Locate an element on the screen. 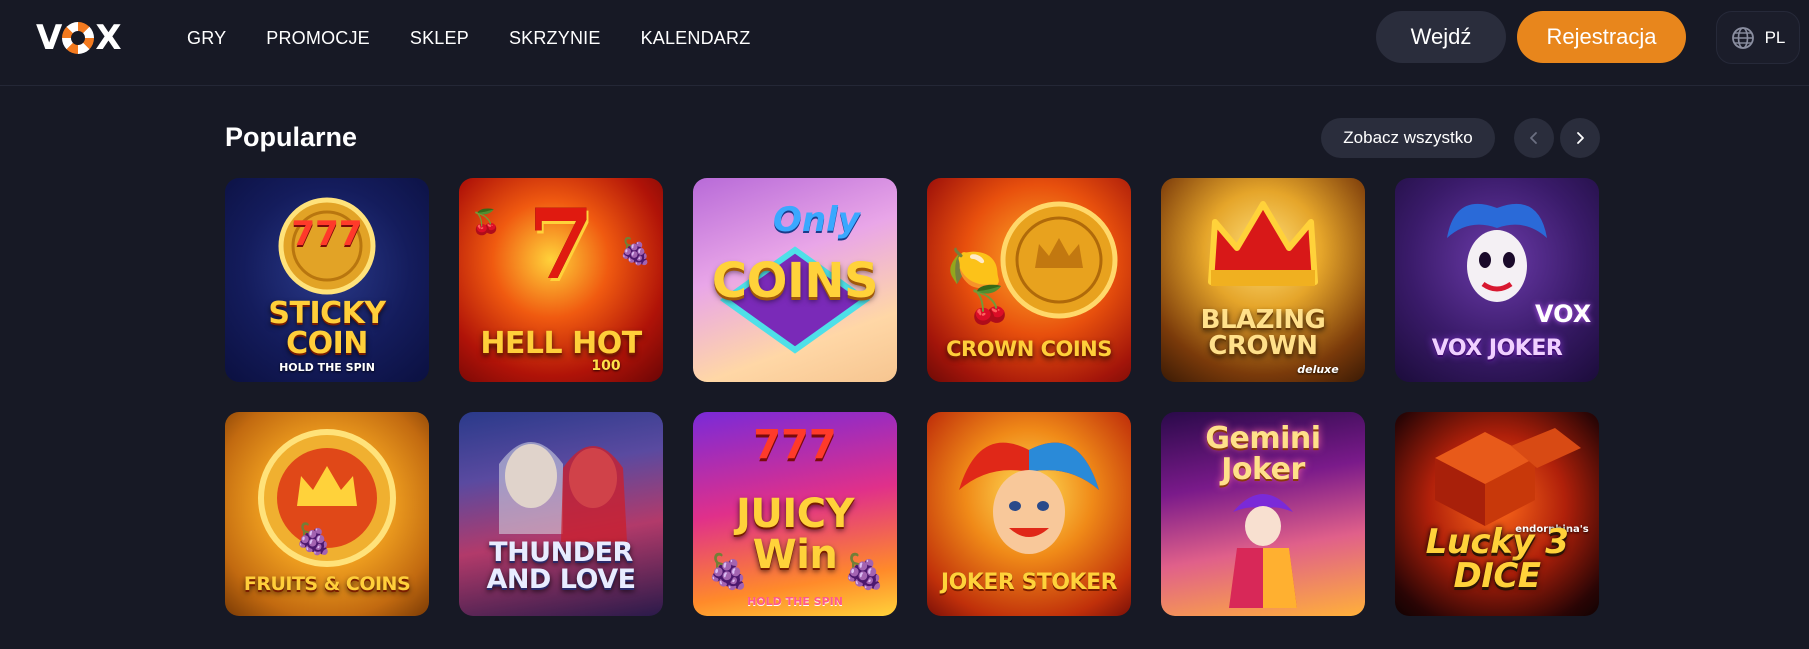 The width and height of the screenshot is (1809, 649). language-selector: PL is located at coordinates (1758, 37).